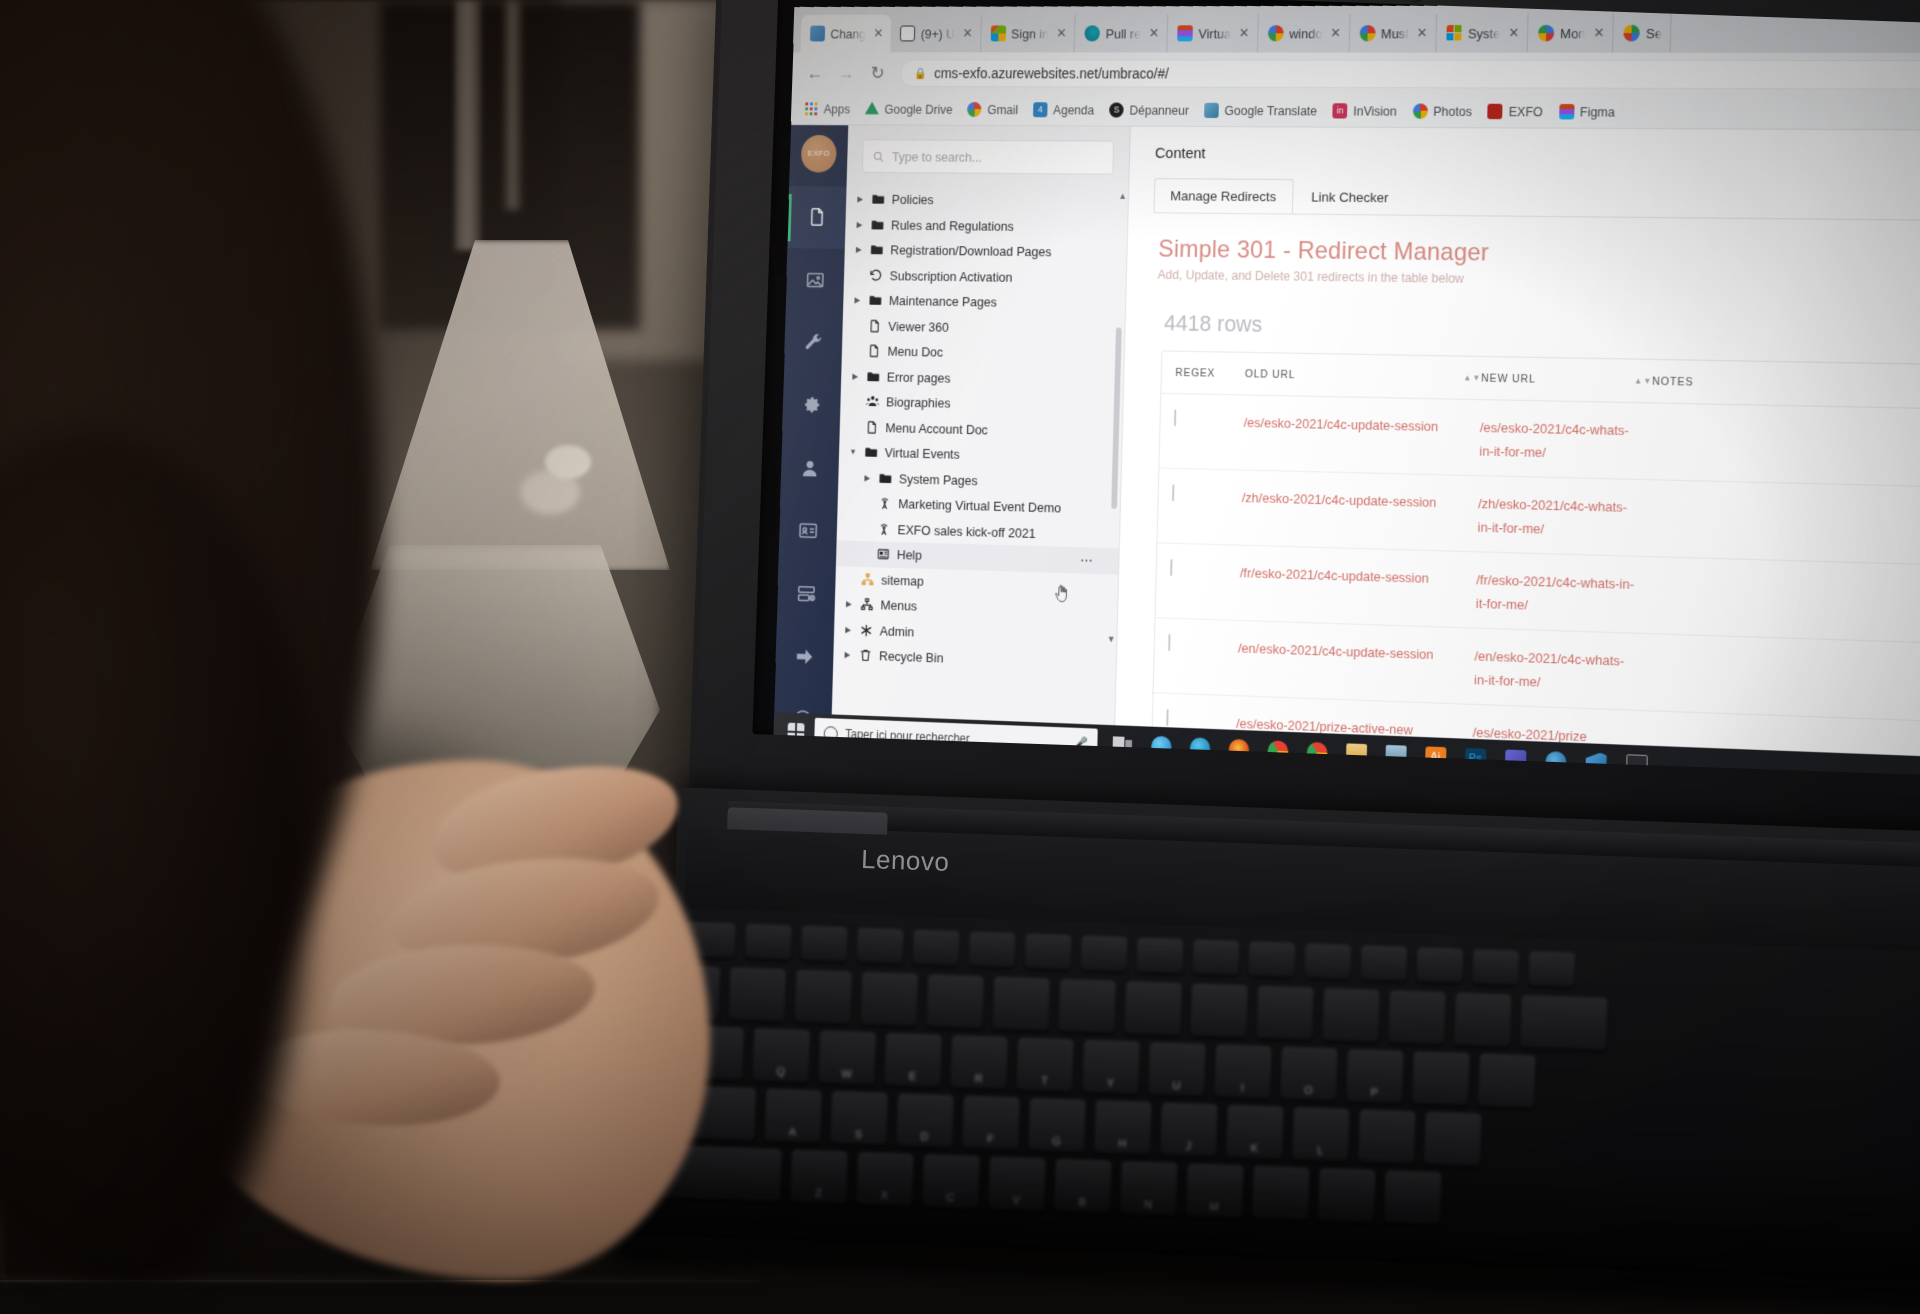 The height and width of the screenshot is (1314, 1920). Describe the element at coordinates (1365, 110) in the screenshot. I see `bookmark-invision: in InVision` at that location.